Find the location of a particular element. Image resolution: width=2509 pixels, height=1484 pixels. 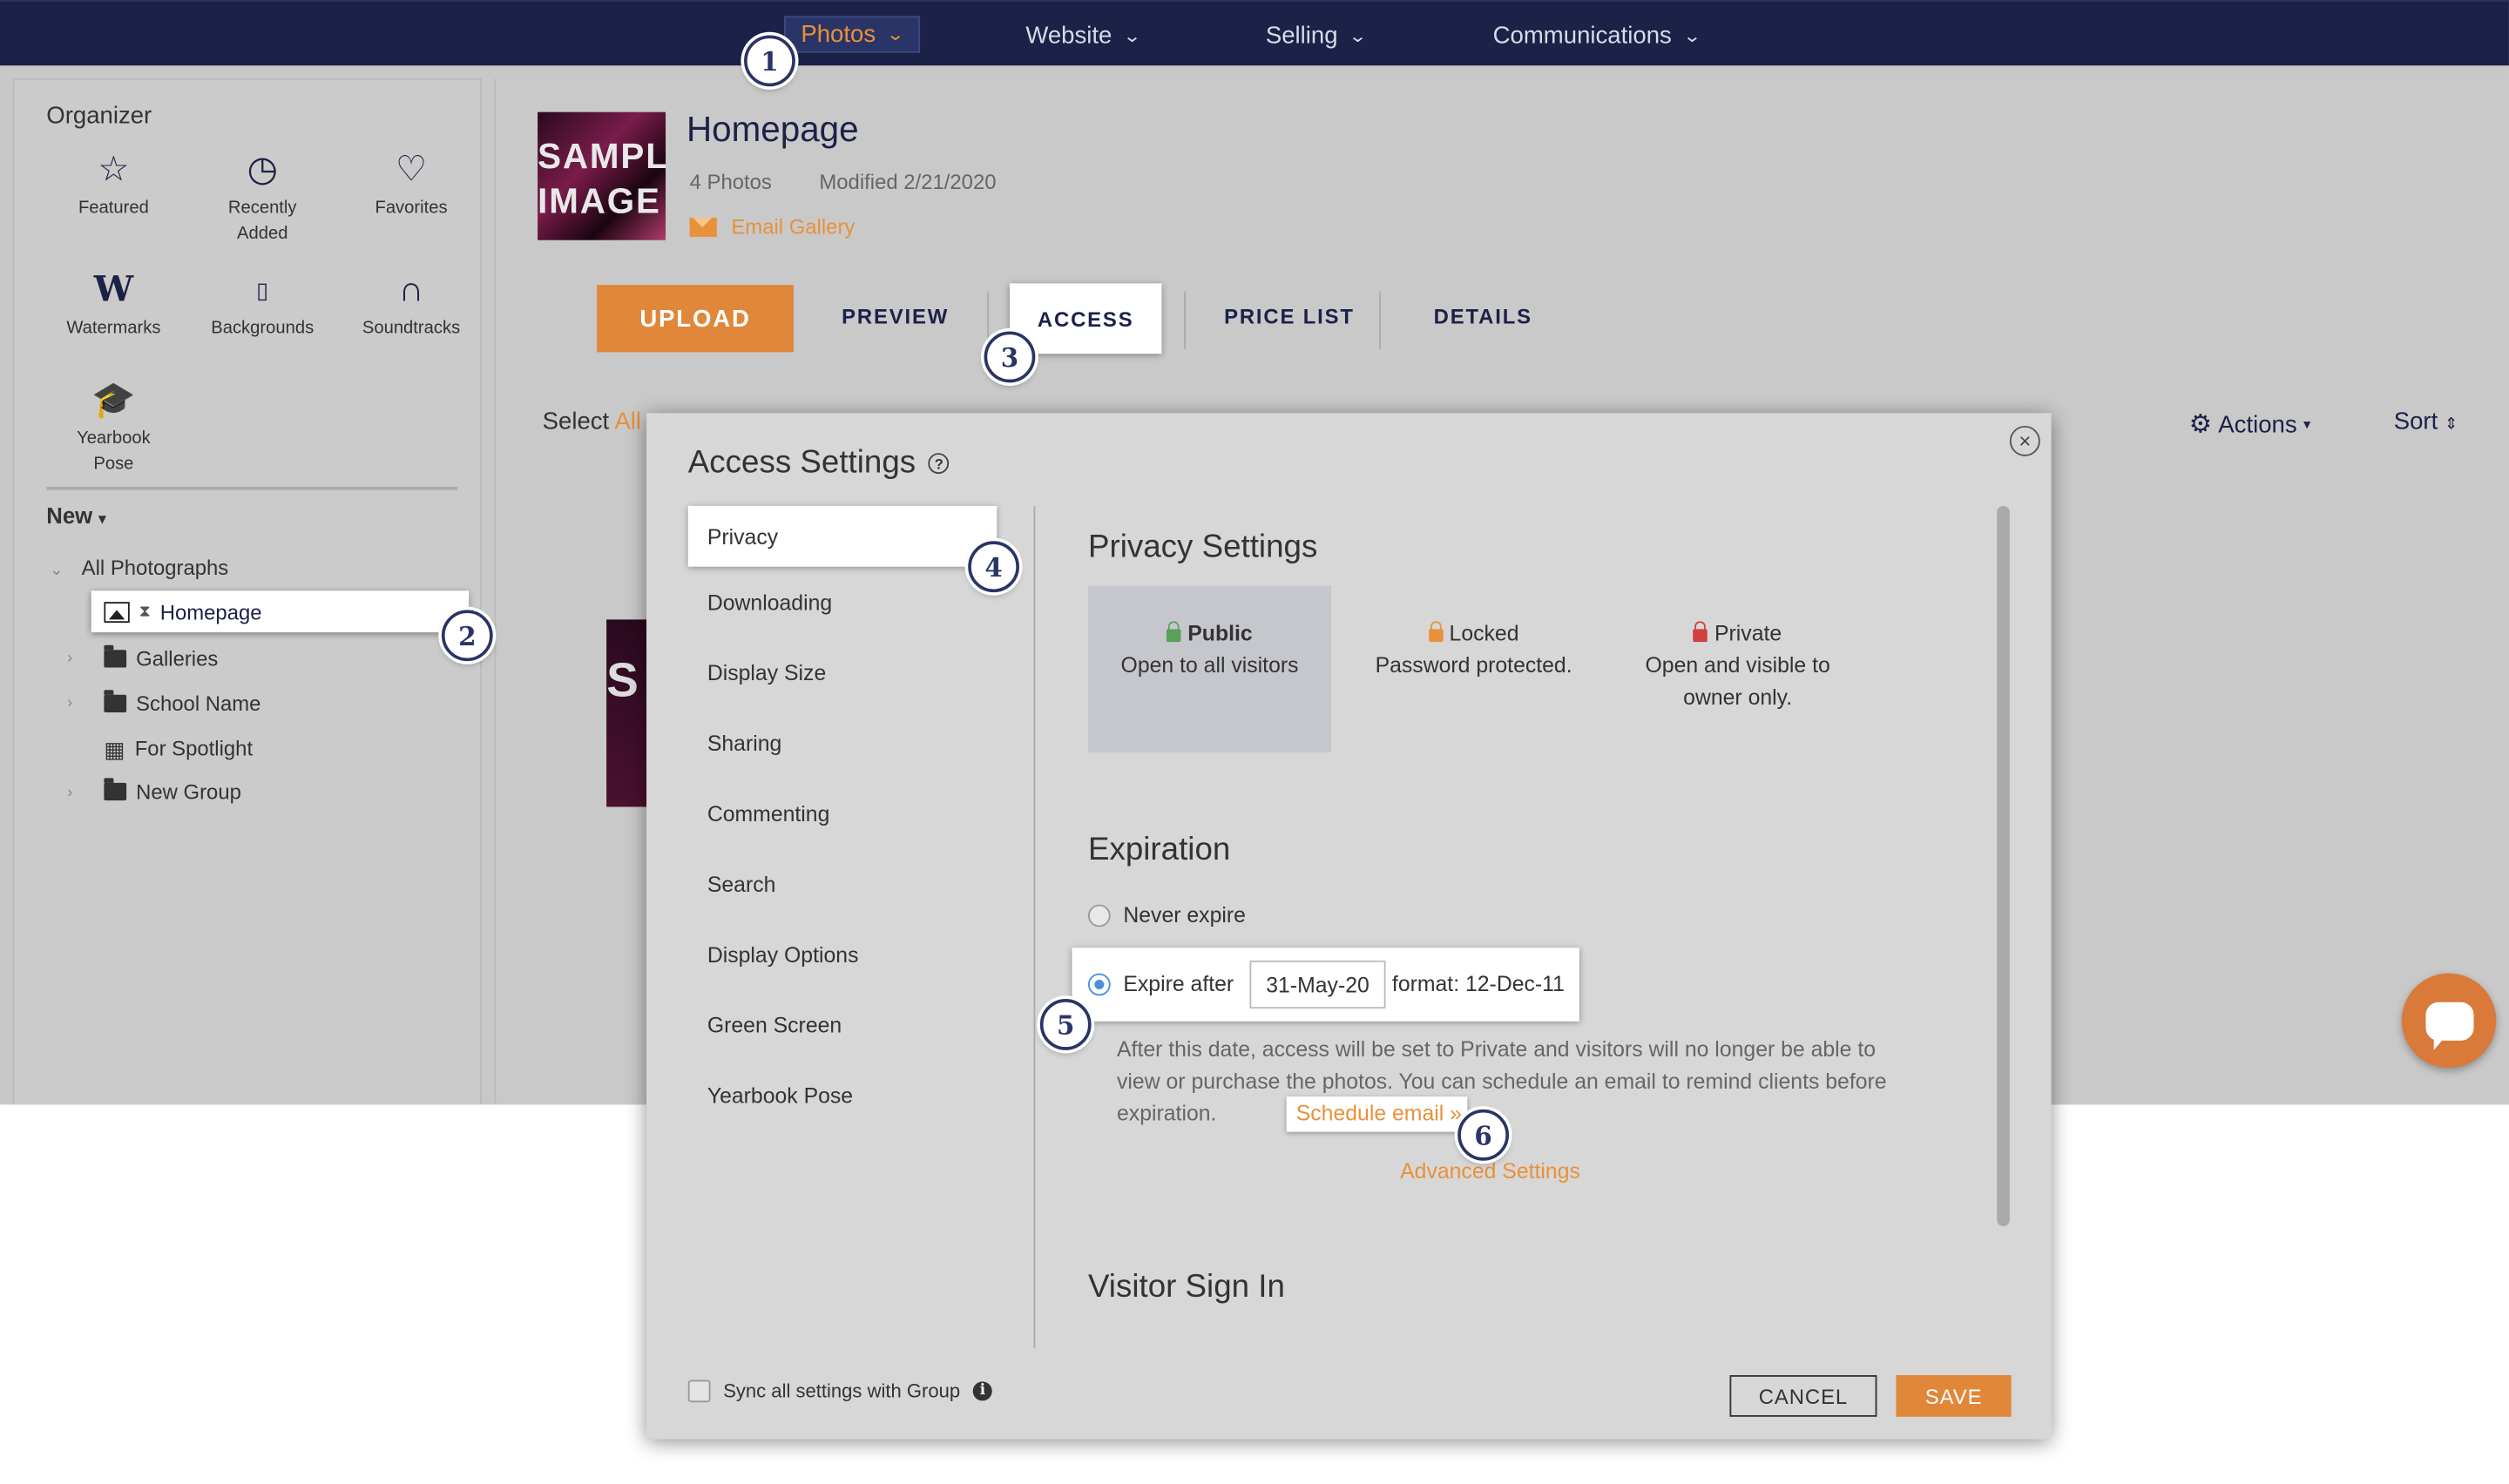

modal-nav-display-size: Display Size is located at coordinates (766, 673).